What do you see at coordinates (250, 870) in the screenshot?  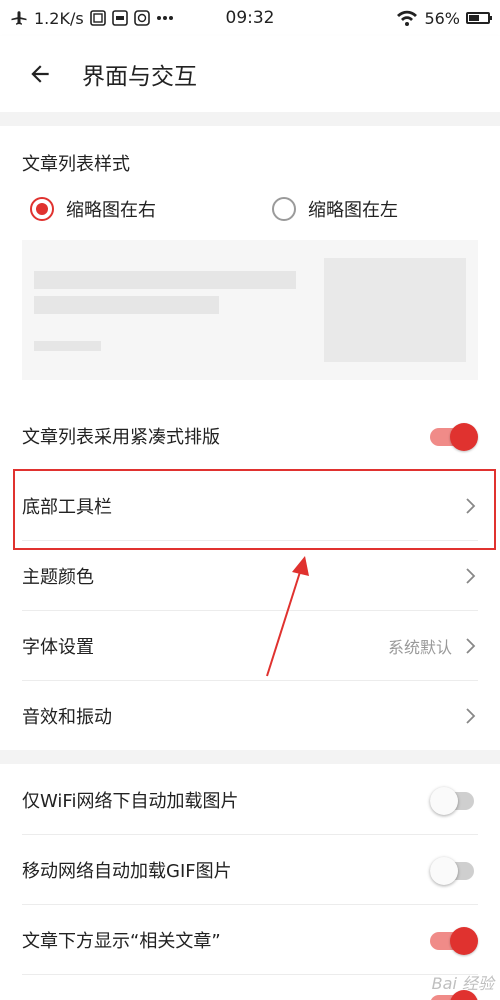 I see `mobile-gif-row: 移动网络自动加载GIF图片` at bounding box center [250, 870].